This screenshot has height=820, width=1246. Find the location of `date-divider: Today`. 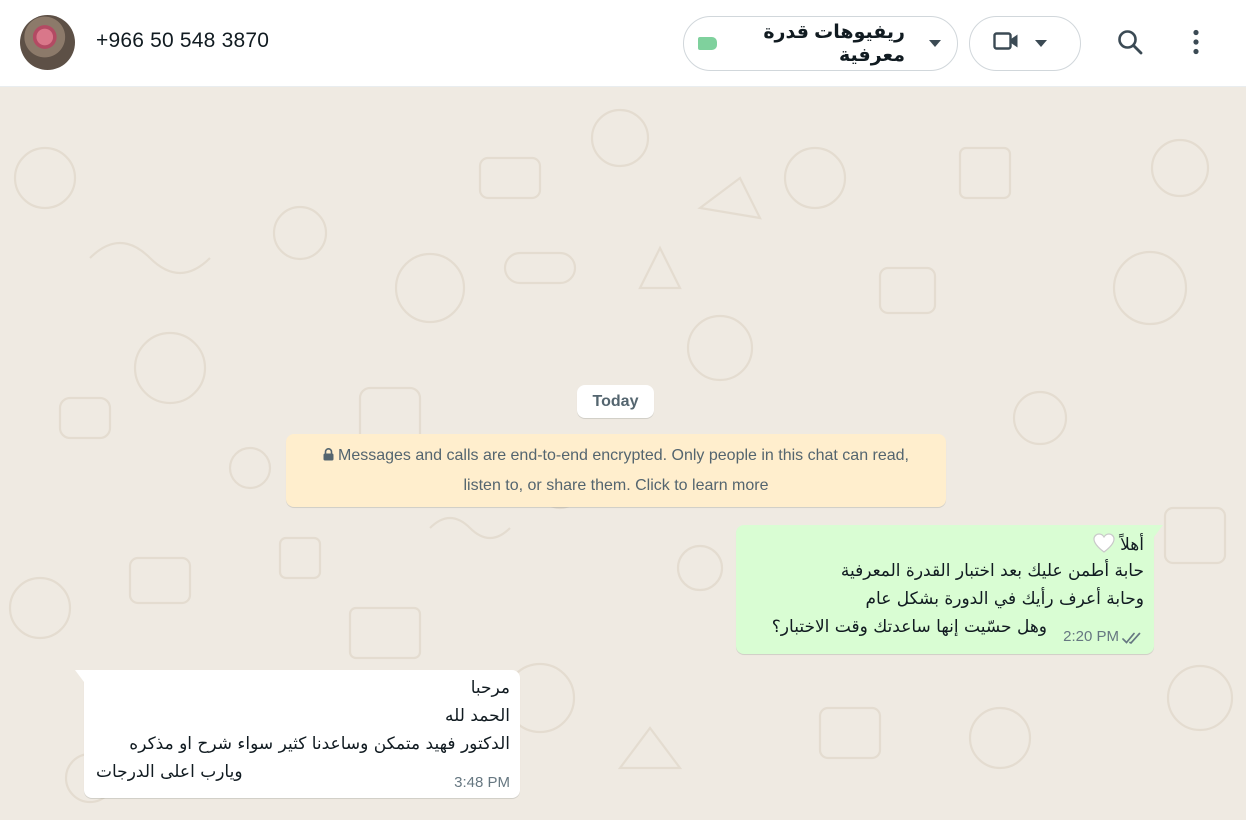

date-divider: Today is located at coordinates (615, 401).